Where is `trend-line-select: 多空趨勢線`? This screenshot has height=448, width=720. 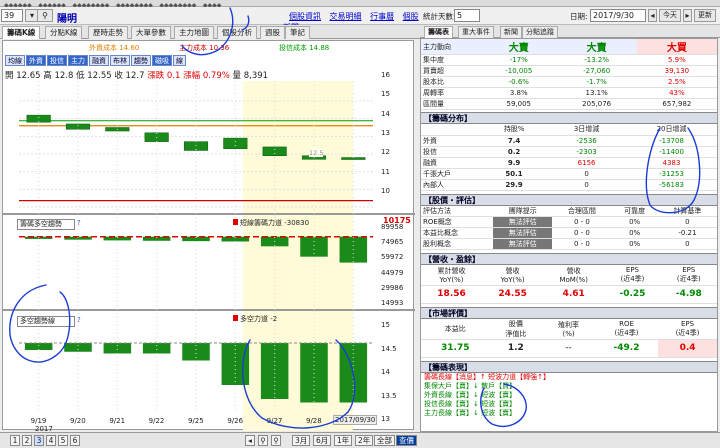
trend-line-select: 多空趨勢線 is located at coordinates (46, 321).